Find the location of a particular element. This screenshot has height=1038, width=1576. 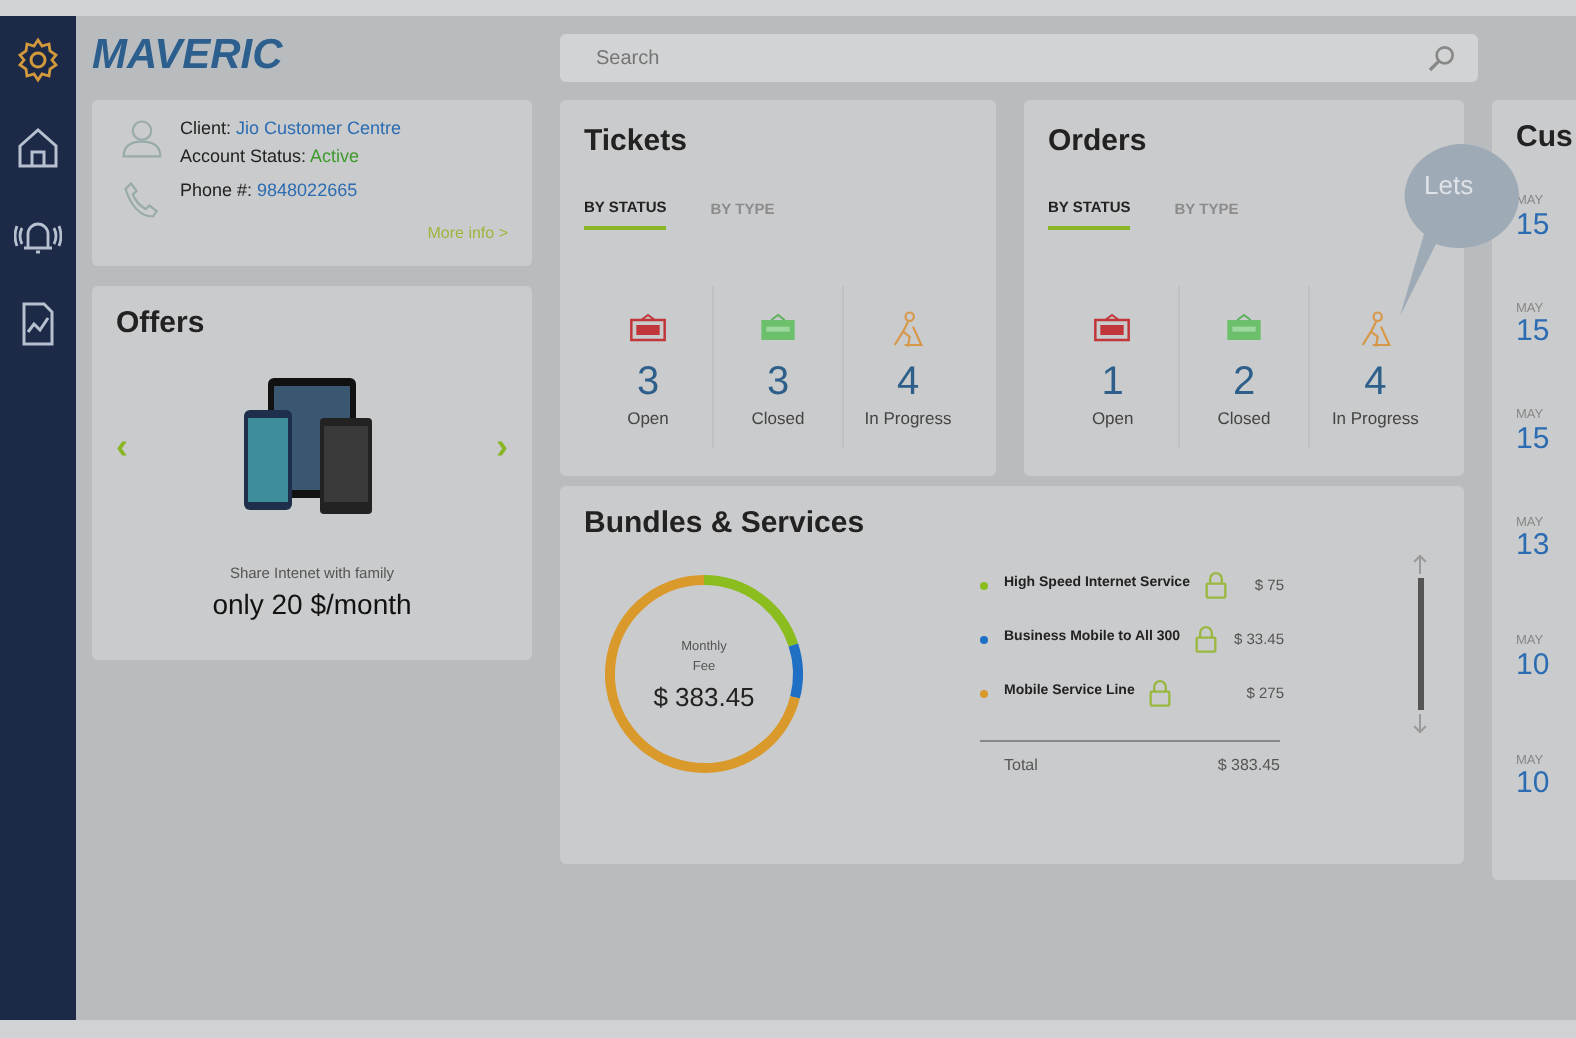

home-icon is located at coordinates (38, 148).